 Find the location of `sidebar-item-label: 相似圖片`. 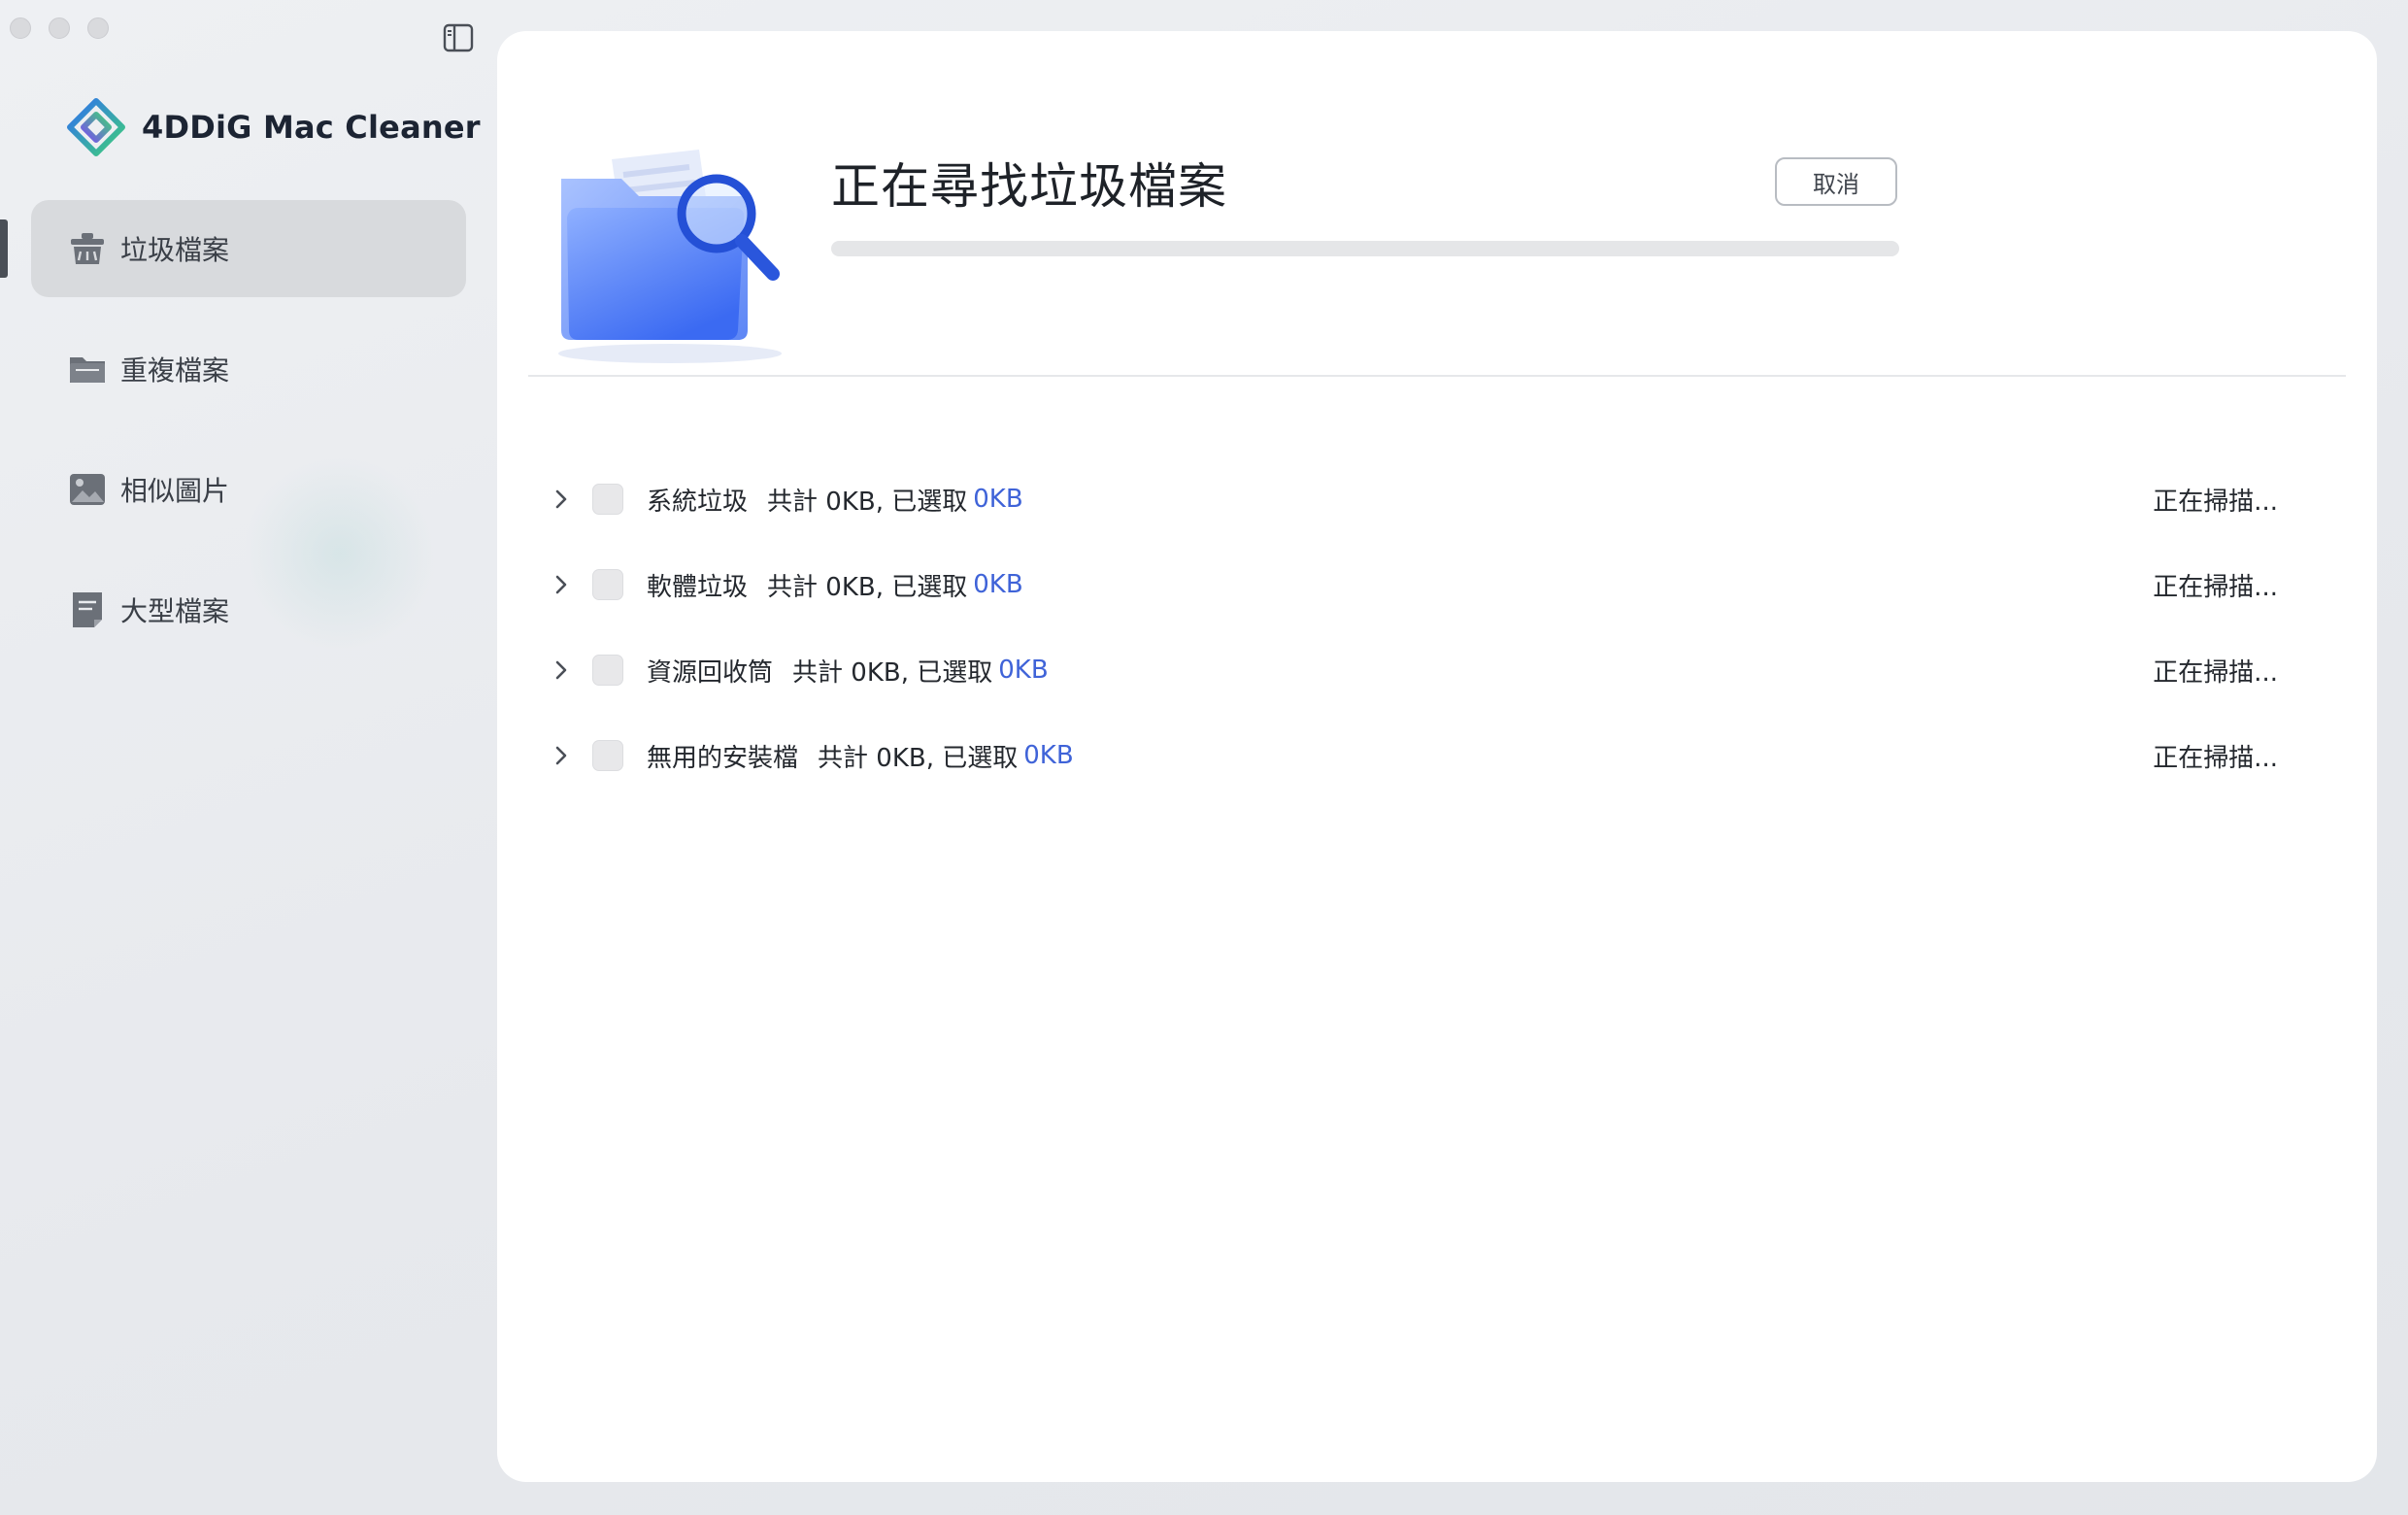

sidebar-item-label: 相似圖片 is located at coordinates (175, 491).